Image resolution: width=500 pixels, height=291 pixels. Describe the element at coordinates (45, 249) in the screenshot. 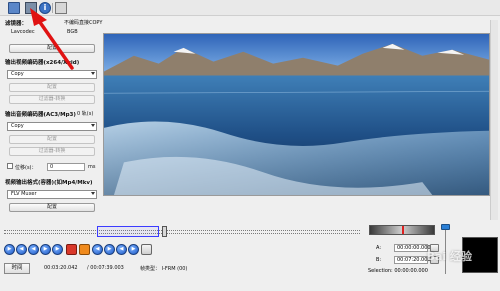

I see `next-frame-icon: ▶` at that location.